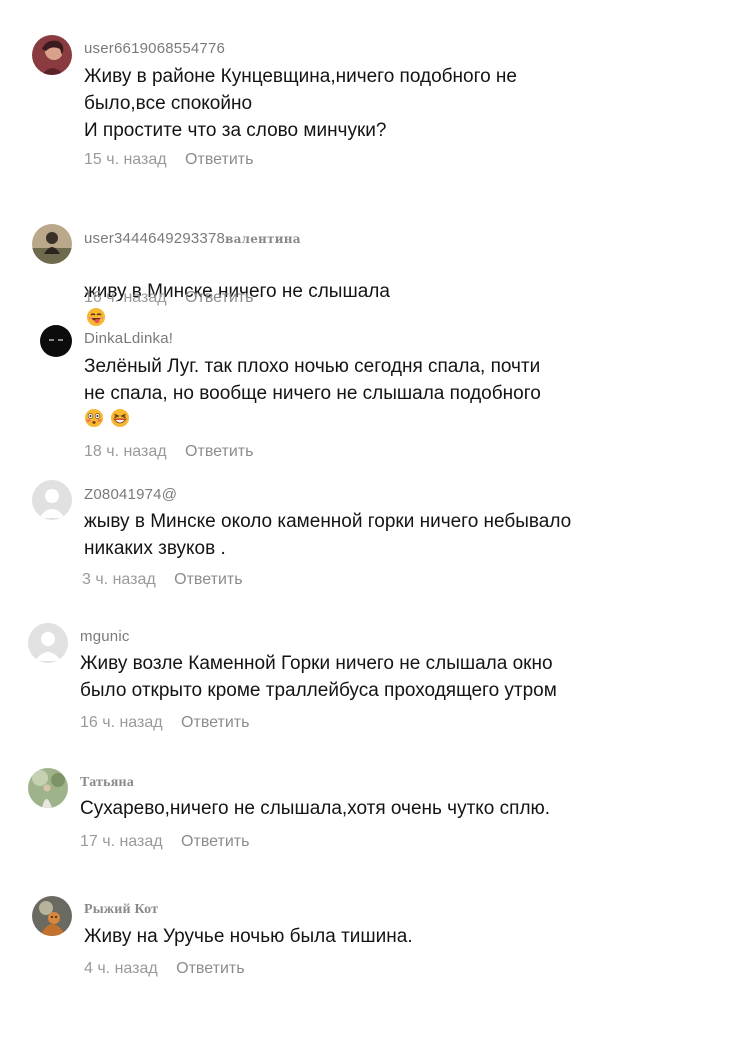 The height and width of the screenshot is (1037, 732). Describe the element at coordinates (121, 968) in the screenshot. I see `timestamp: 4 ч. назад` at that location.